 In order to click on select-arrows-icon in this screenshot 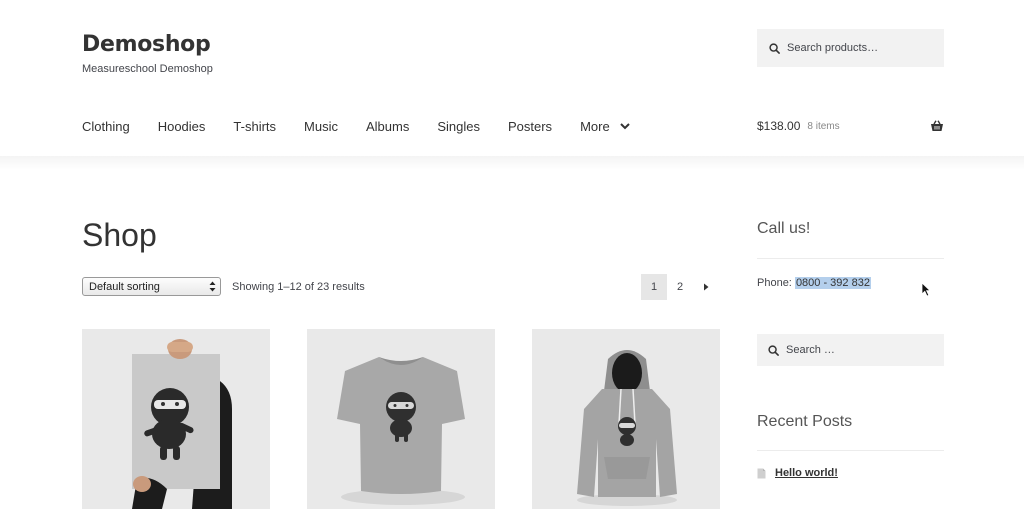, I will do `click(212, 286)`.